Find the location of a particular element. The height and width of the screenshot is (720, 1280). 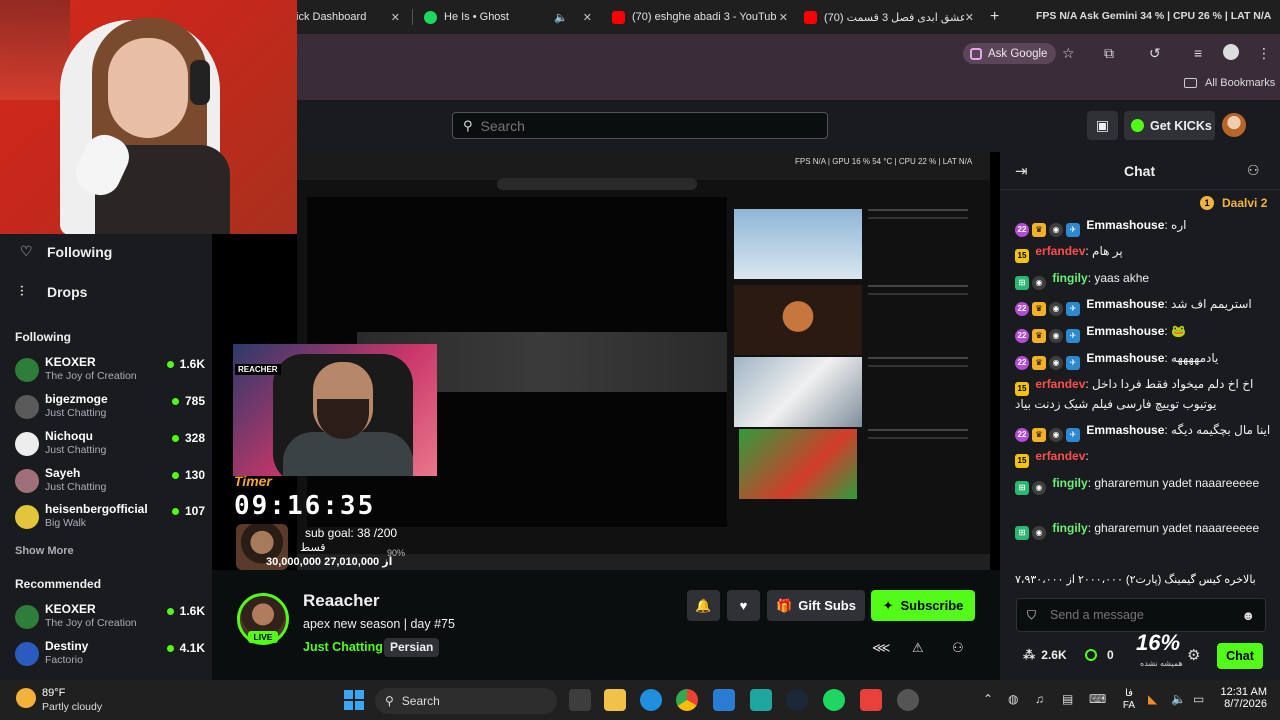

channel-points: 0 is located at coordinates (1099, 655).